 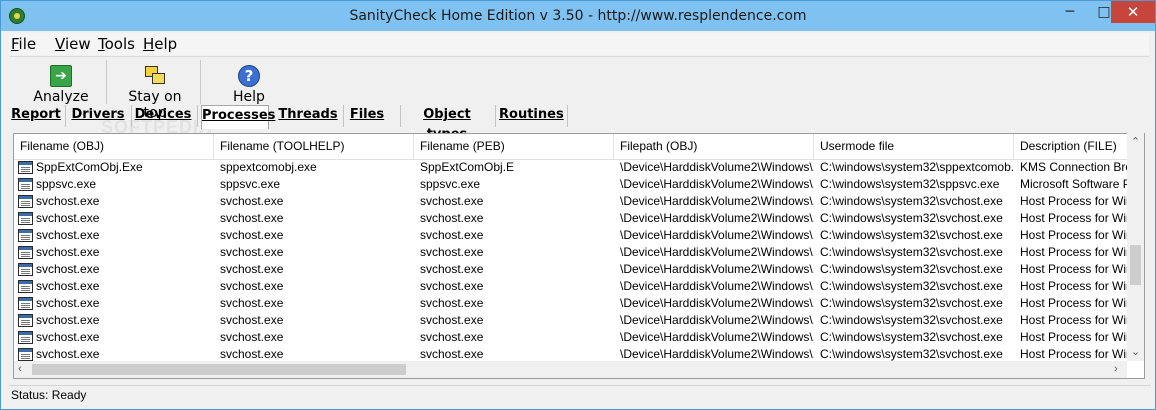 What do you see at coordinates (314, 146) in the screenshot?
I see `column-header: Filename (TOOLHELP)` at bounding box center [314, 146].